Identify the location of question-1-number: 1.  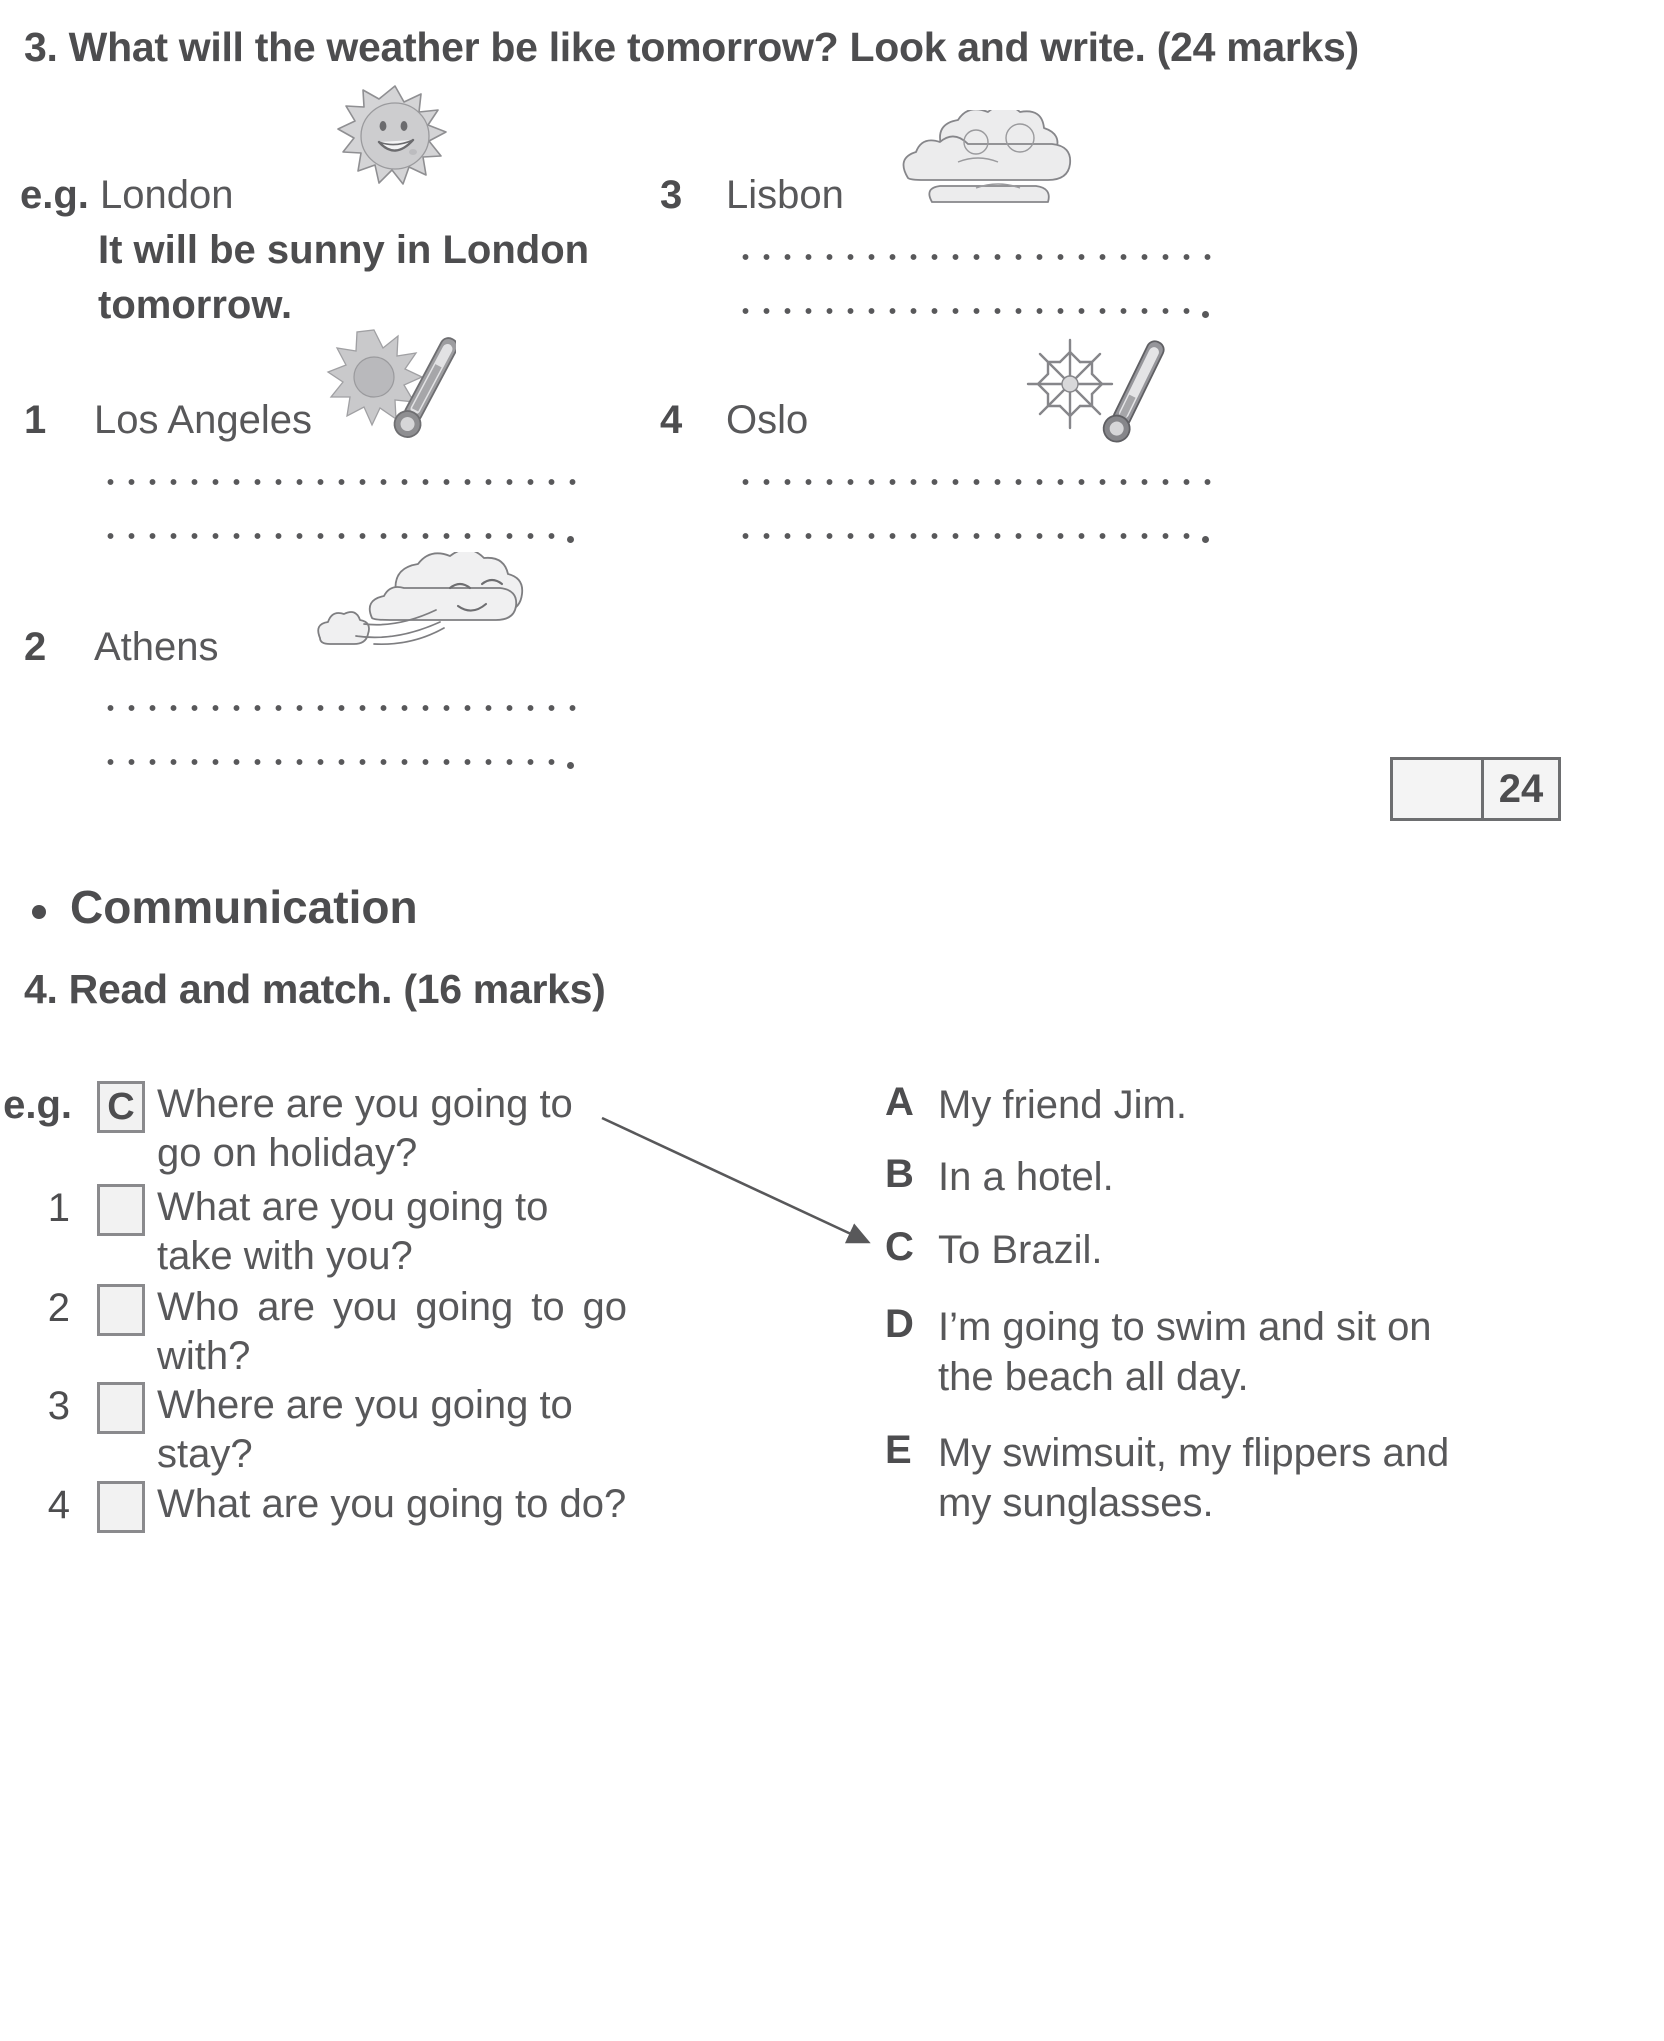
(58, 1208).